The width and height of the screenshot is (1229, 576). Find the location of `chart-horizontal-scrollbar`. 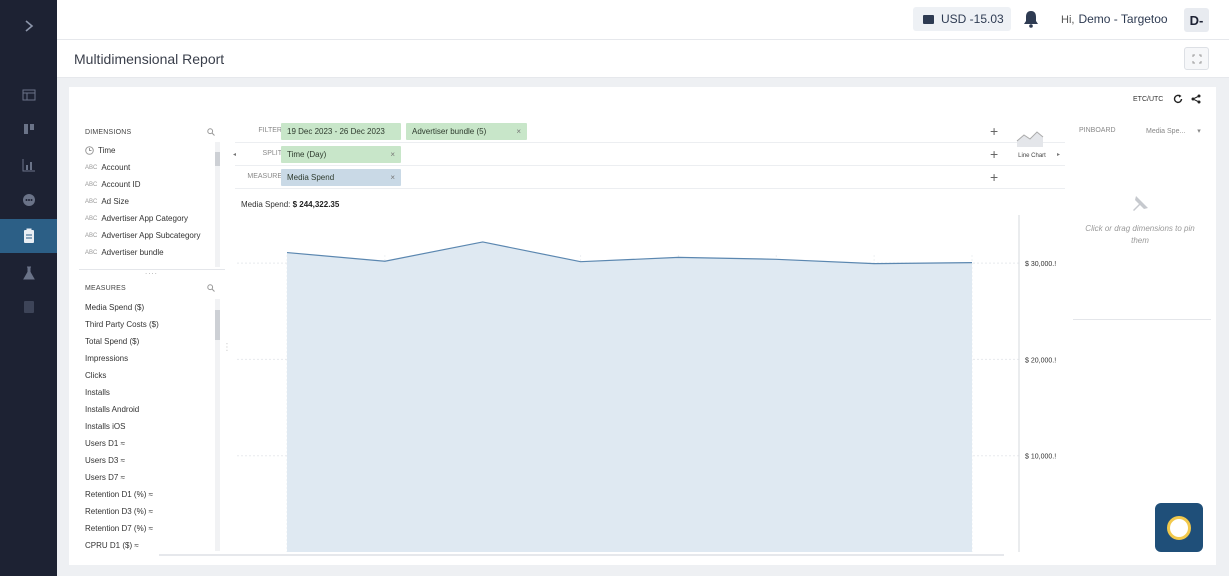

chart-horizontal-scrollbar is located at coordinates (581, 555).